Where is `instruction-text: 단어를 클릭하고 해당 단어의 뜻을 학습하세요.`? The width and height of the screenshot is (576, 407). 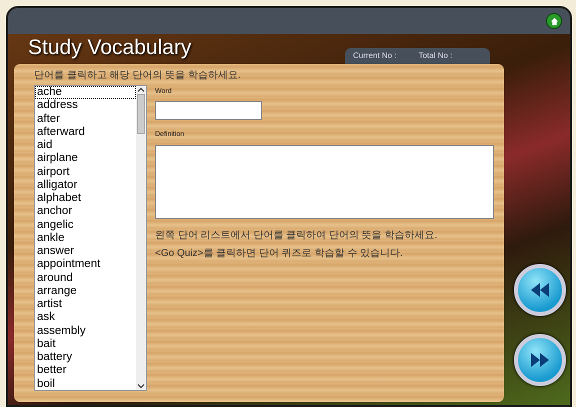
instruction-text: 단어를 클릭하고 해당 단어의 뜻을 학습하세요. is located at coordinates (138, 76).